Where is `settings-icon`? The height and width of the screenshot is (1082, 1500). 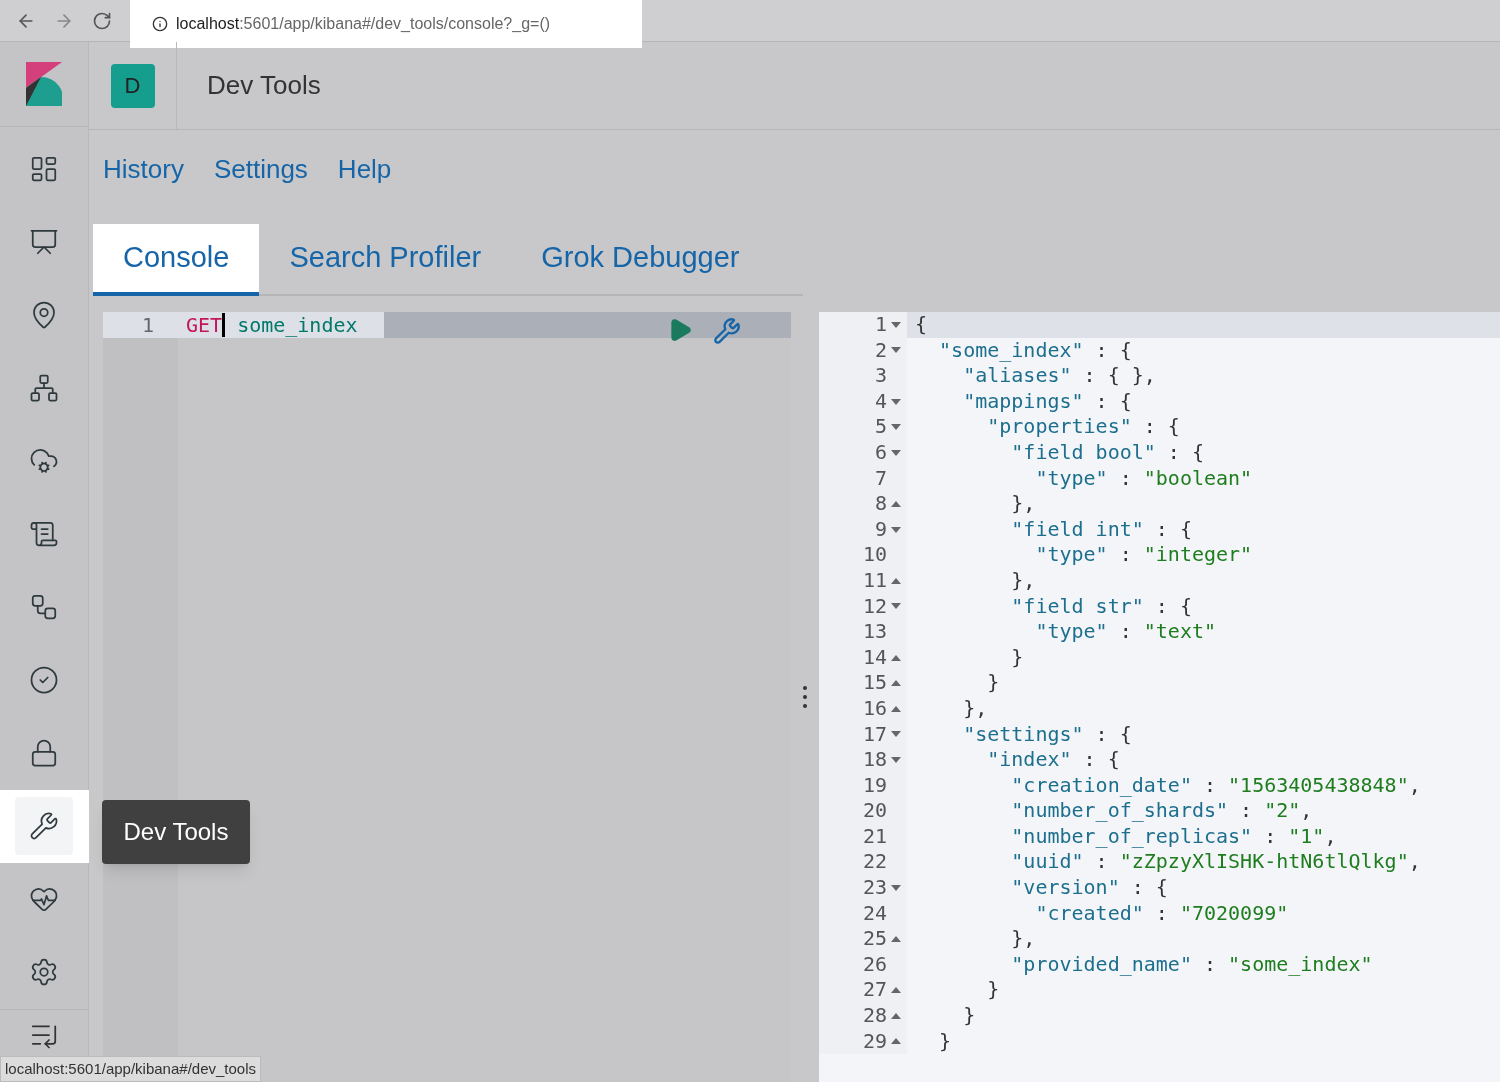
settings-icon is located at coordinates (44, 972).